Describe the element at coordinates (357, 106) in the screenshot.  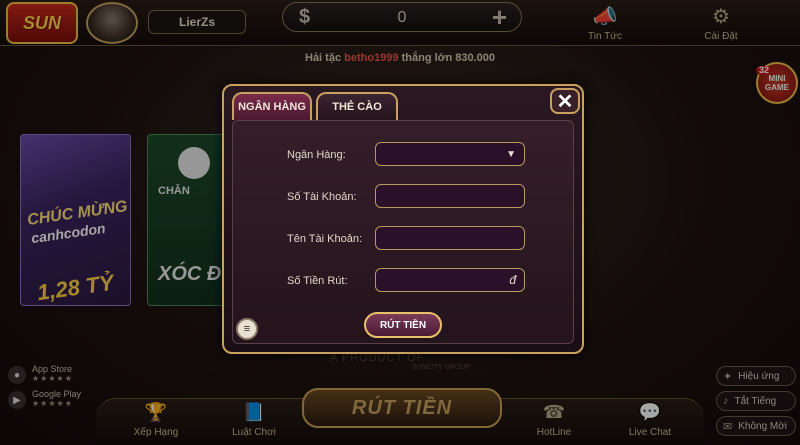
I see `tab-scratch-card: THẺ CÀO` at that location.